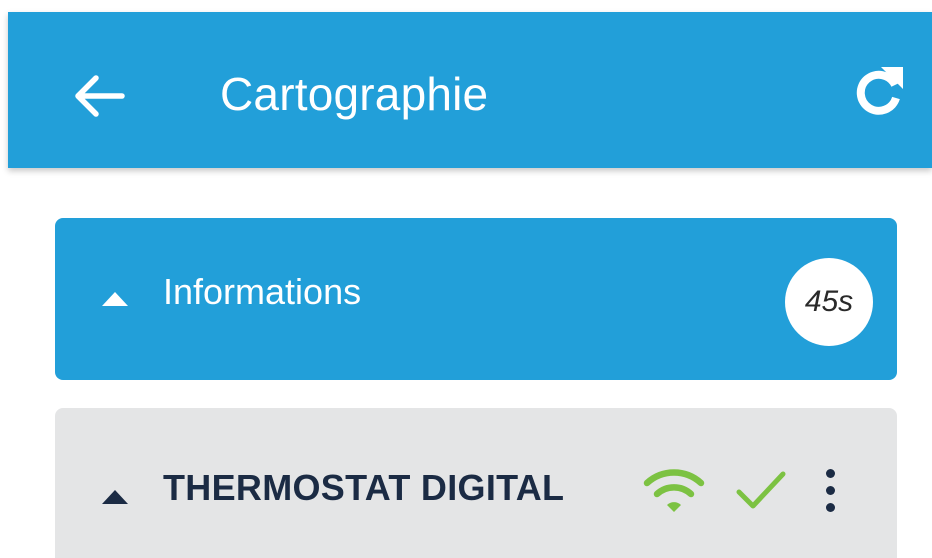 This screenshot has height=558, width=932. I want to click on refresh-icon, so click(879, 91).